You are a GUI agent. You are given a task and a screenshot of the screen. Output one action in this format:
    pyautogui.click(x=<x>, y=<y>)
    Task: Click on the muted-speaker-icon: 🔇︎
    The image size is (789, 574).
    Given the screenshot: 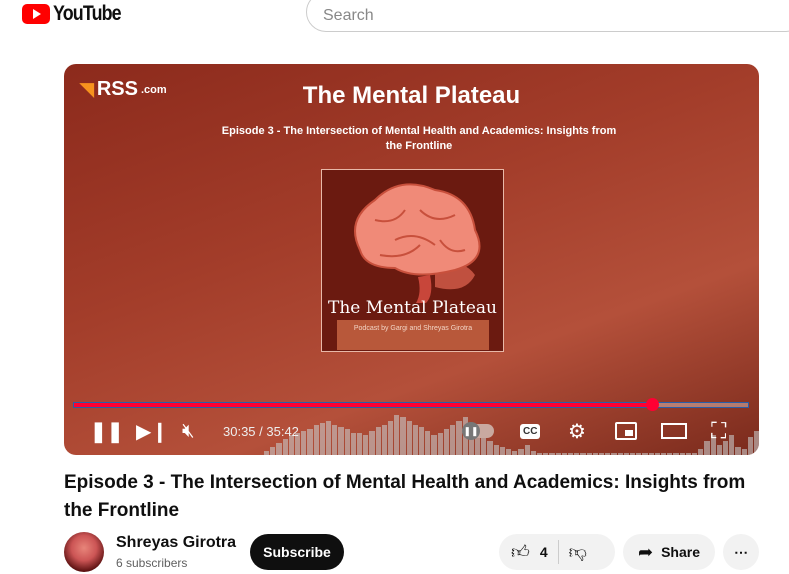 What is the action you would take?
    pyautogui.click(x=188, y=430)
    